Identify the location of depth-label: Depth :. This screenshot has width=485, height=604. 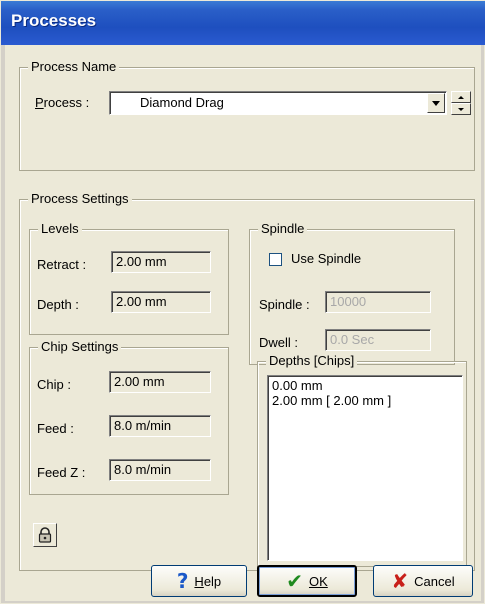
(58, 304).